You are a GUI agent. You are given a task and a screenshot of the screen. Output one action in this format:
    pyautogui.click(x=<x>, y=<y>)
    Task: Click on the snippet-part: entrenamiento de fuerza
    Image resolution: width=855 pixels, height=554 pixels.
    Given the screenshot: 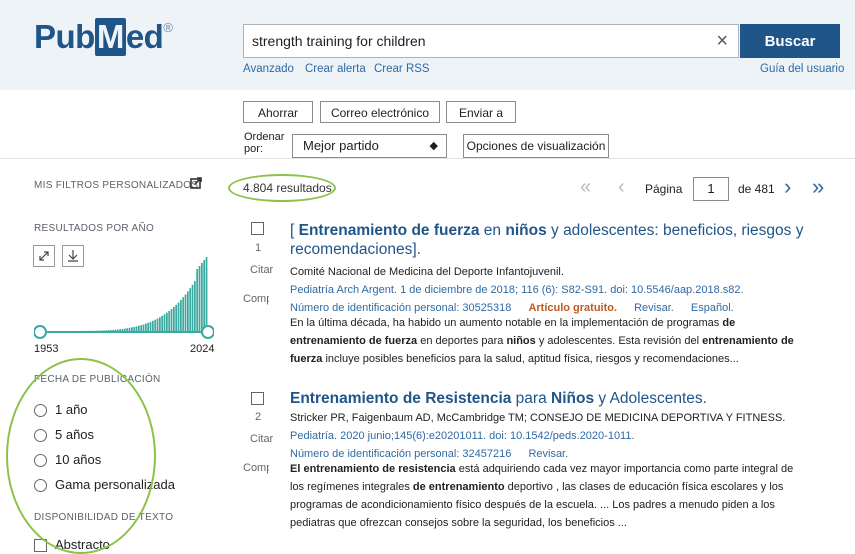 What is the action you would take?
    pyautogui.click(x=354, y=341)
    